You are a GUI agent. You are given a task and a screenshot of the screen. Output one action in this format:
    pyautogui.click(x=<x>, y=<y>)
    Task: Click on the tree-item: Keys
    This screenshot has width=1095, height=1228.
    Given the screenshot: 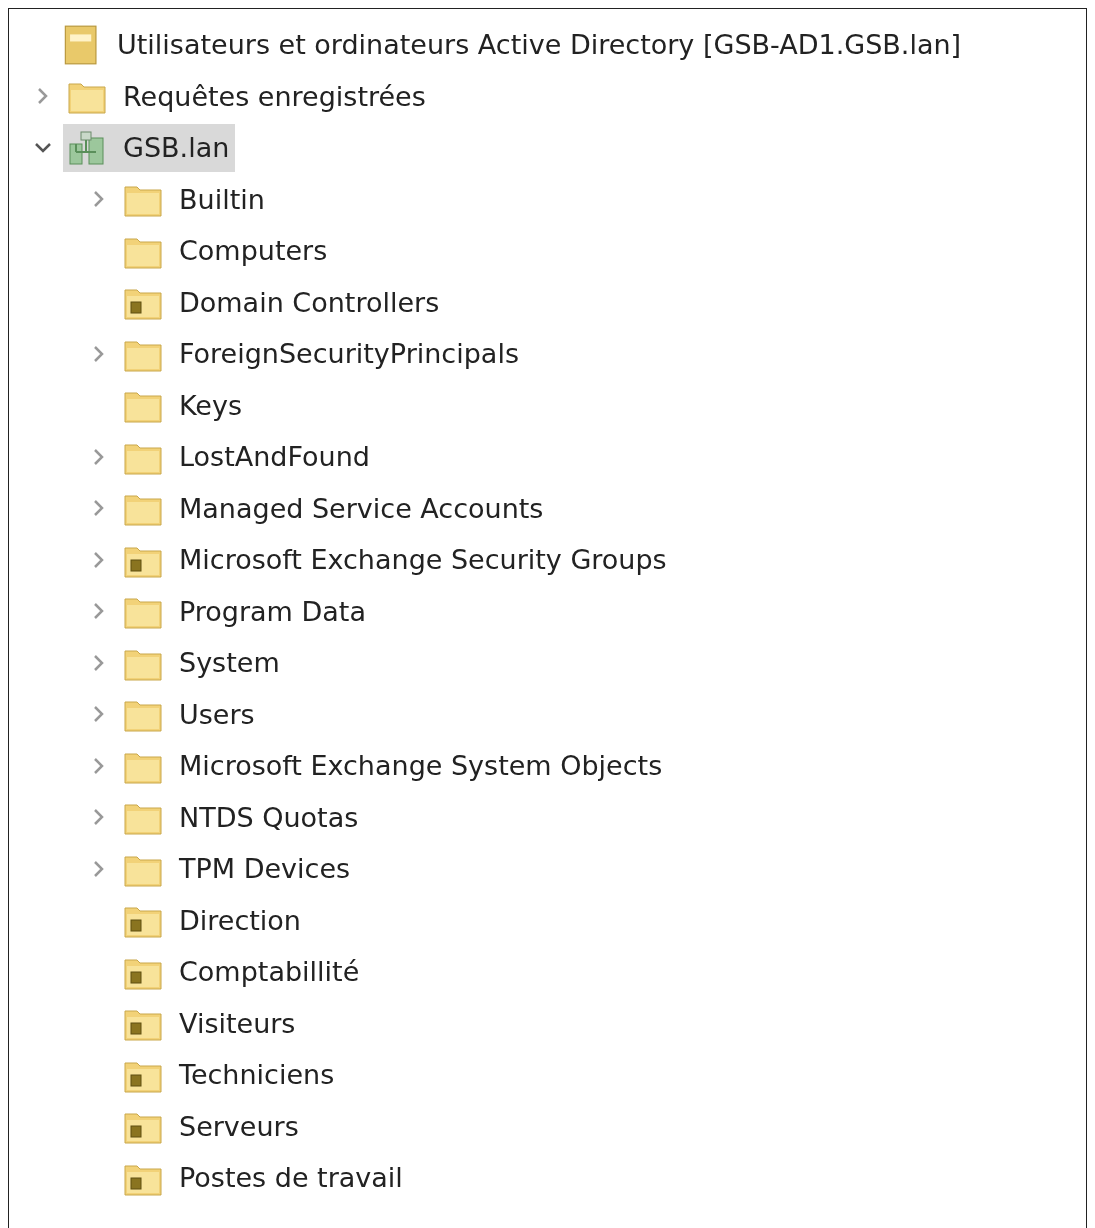 What is the action you would take?
    pyautogui.click(x=184, y=405)
    